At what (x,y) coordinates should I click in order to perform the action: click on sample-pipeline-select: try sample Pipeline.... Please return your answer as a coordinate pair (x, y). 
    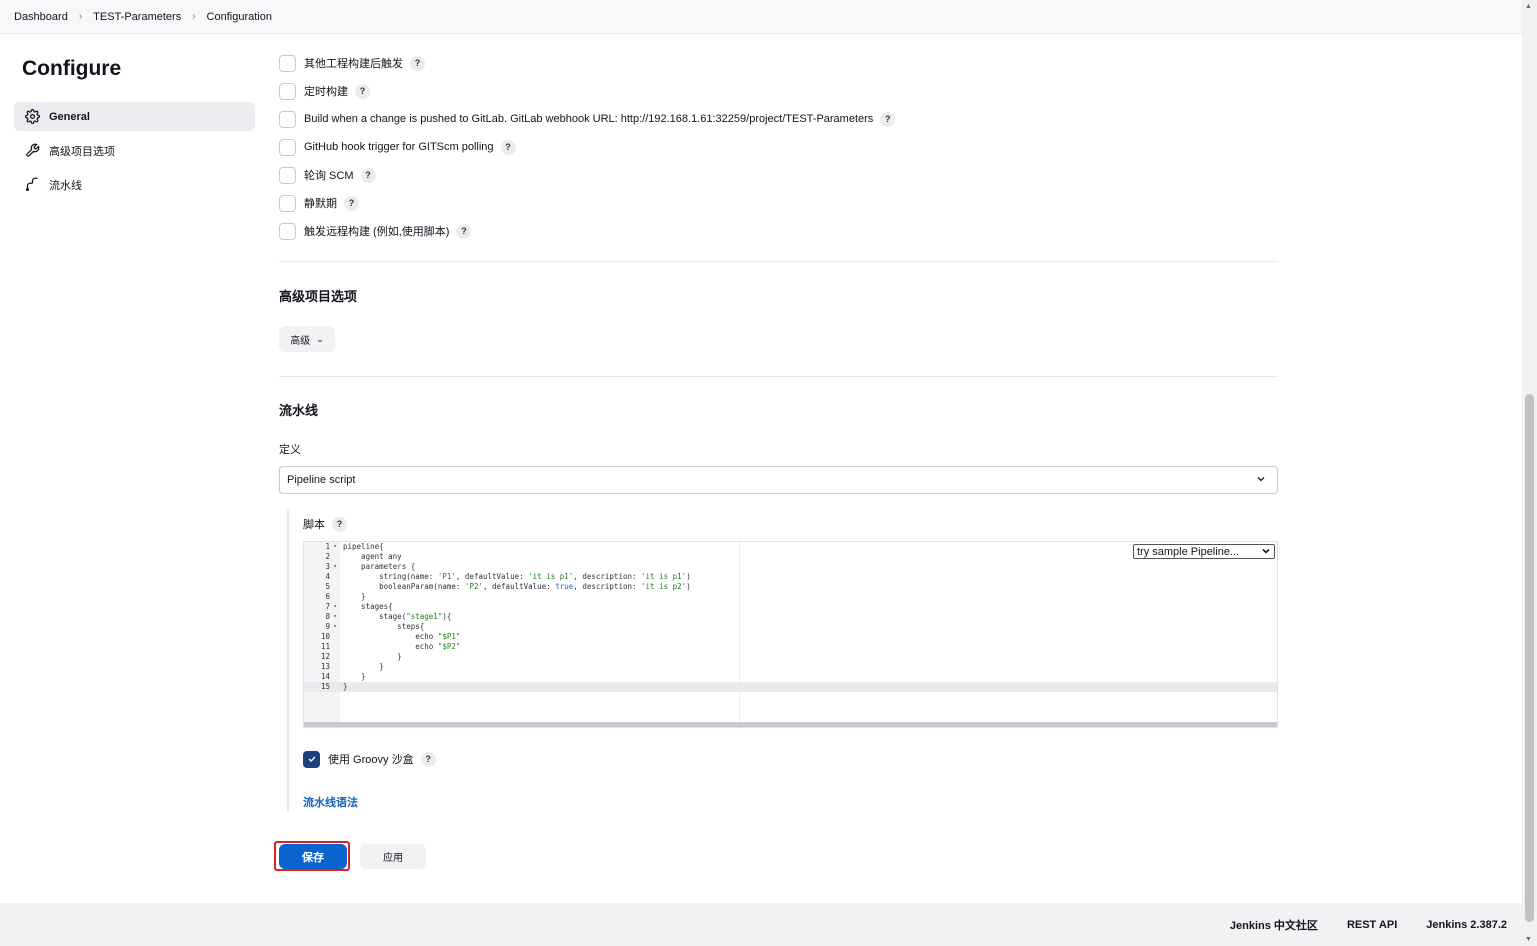
    Looking at the image, I should click on (1204, 551).